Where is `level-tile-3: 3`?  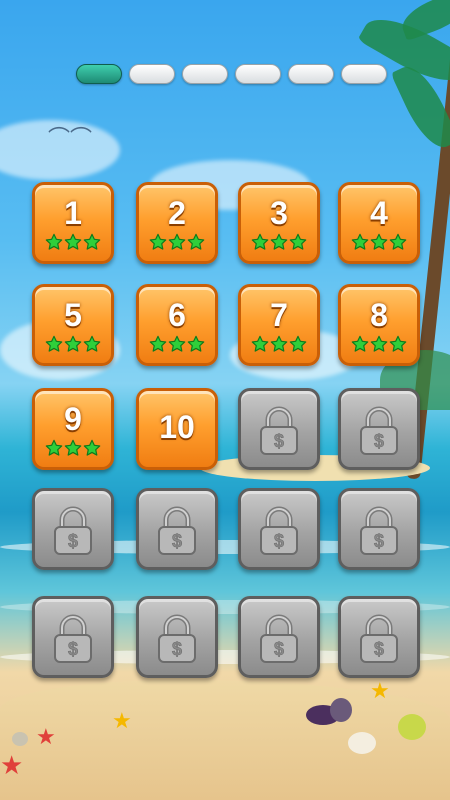
level-tile-3: 3 is located at coordinates (279, 223).